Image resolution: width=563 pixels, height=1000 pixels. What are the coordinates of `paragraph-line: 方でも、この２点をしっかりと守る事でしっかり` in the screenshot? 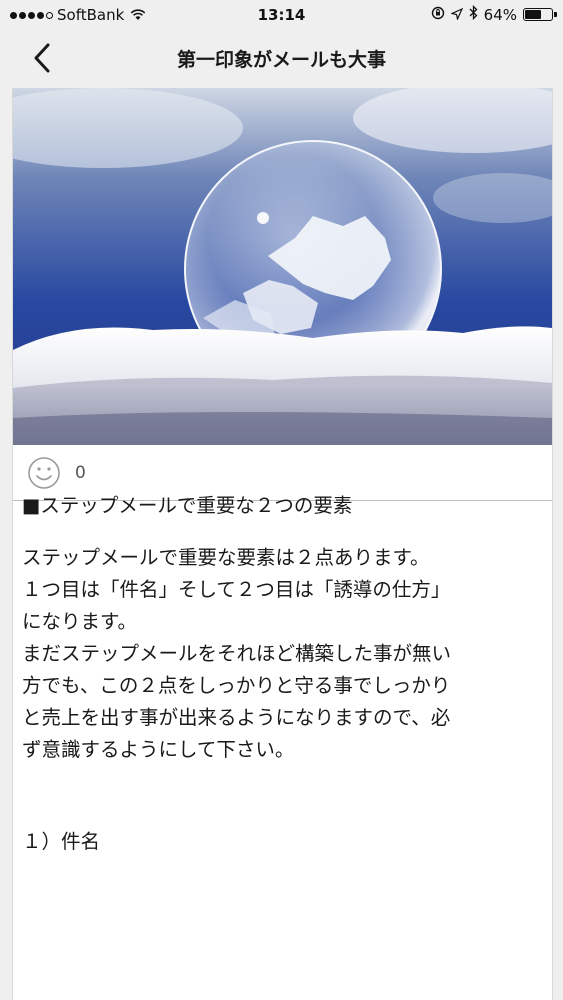 It's located at (236, 685).